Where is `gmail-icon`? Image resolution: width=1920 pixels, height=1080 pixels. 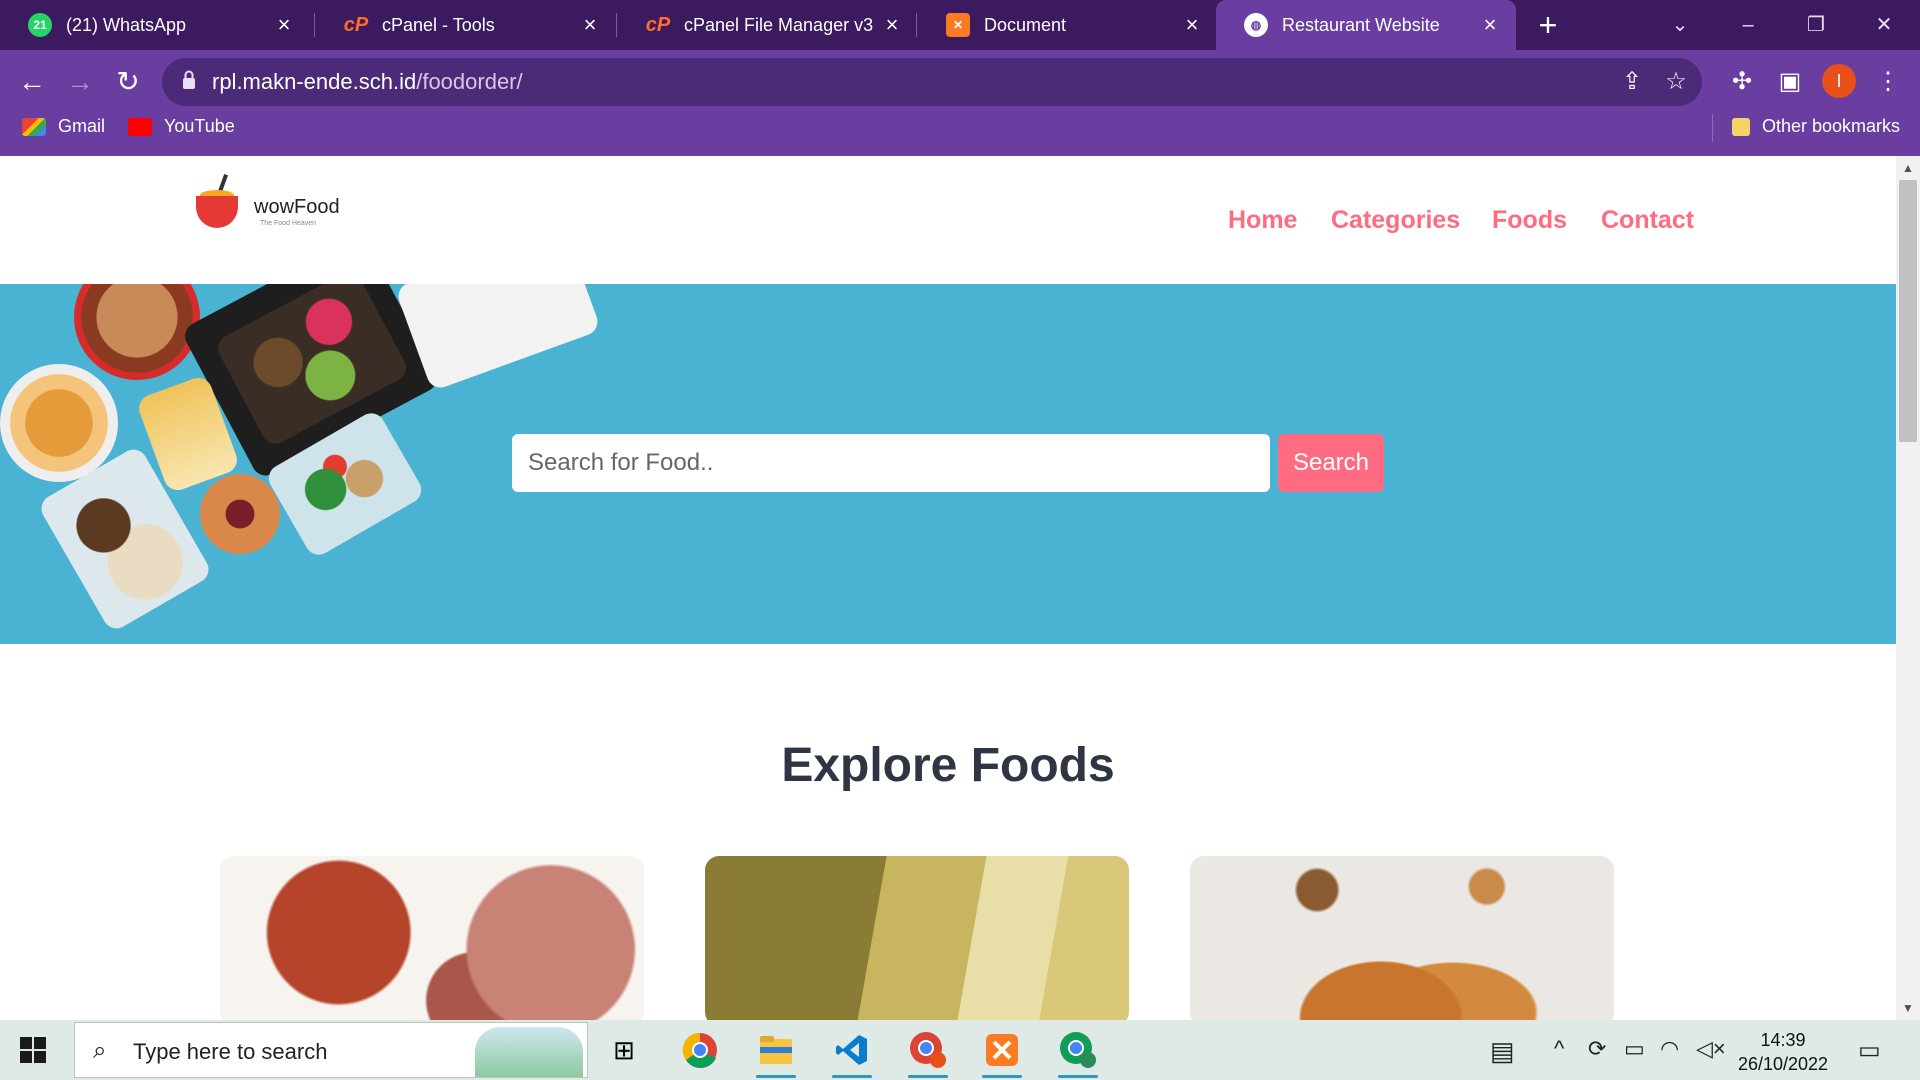 gmail-icon is located at coordinates (34, 126).